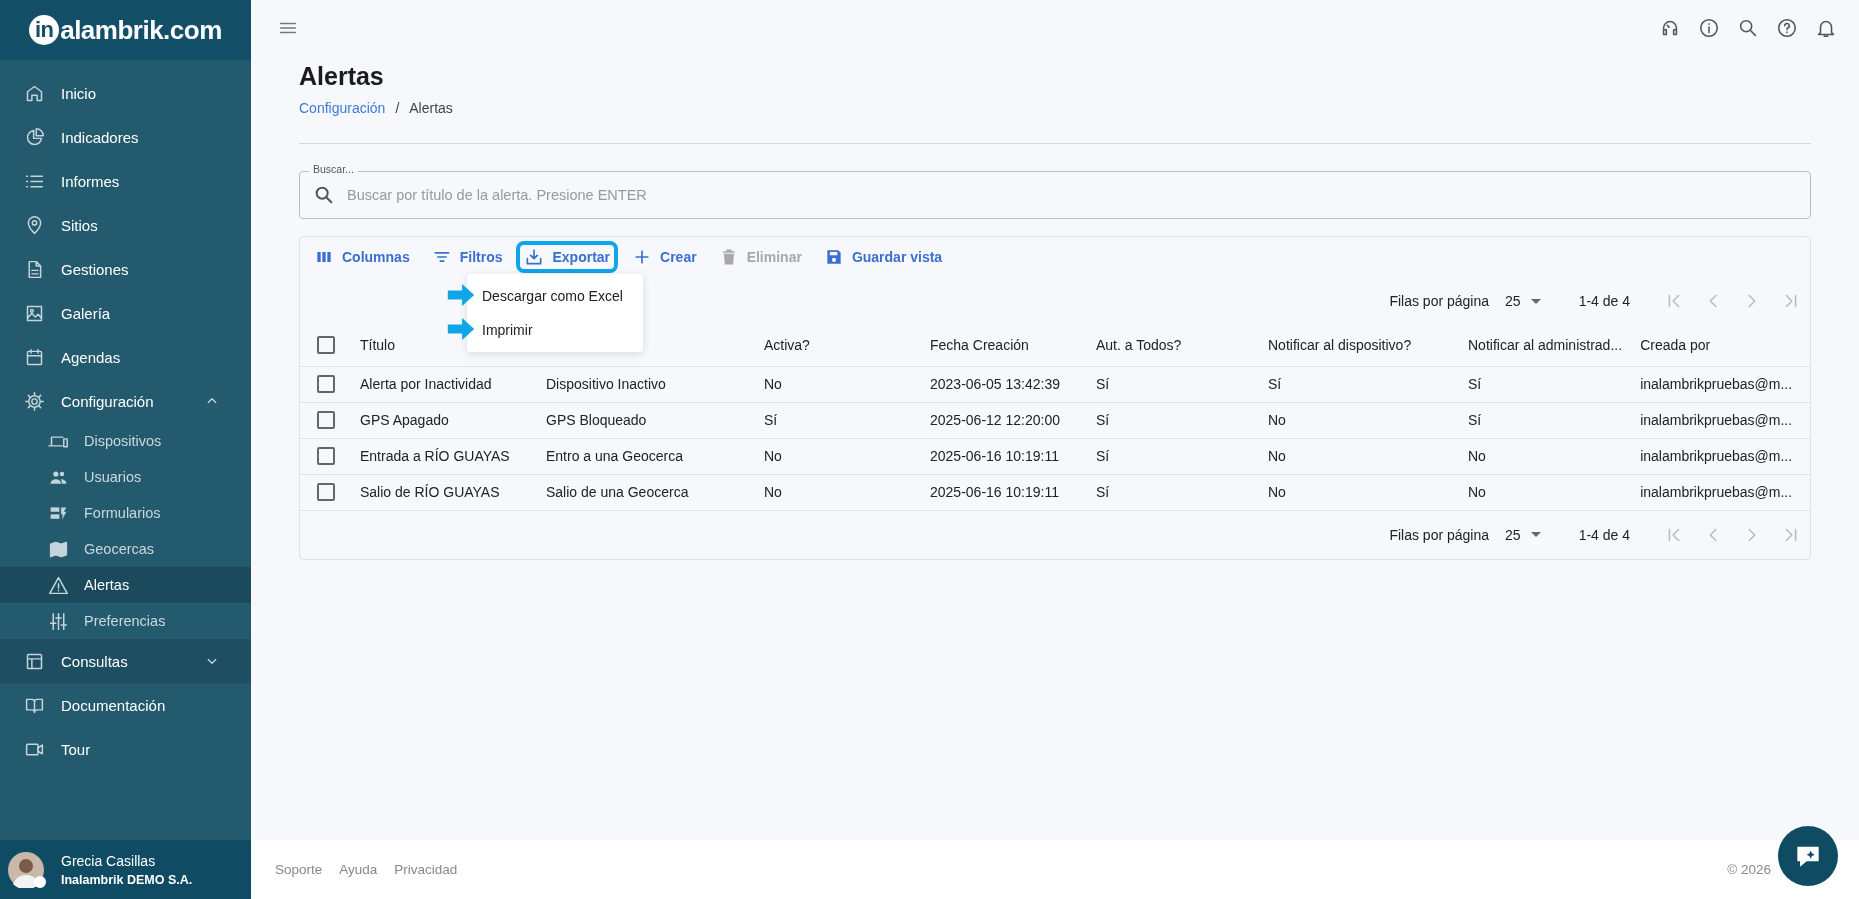  What do you see at coordinates (552, 296) in the screenshot?
I see `menu-item: Descargar como Excel` at bounding box center [552, 296].